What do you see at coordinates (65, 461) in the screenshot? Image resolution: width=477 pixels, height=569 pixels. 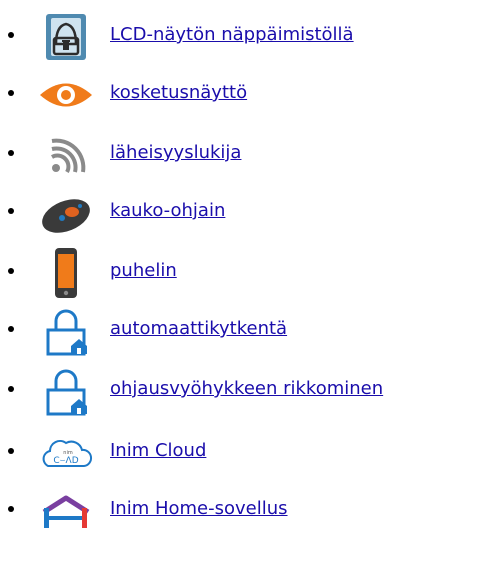 I see `svg-text: C⌣ɅD` at bounding box center [65, 461].